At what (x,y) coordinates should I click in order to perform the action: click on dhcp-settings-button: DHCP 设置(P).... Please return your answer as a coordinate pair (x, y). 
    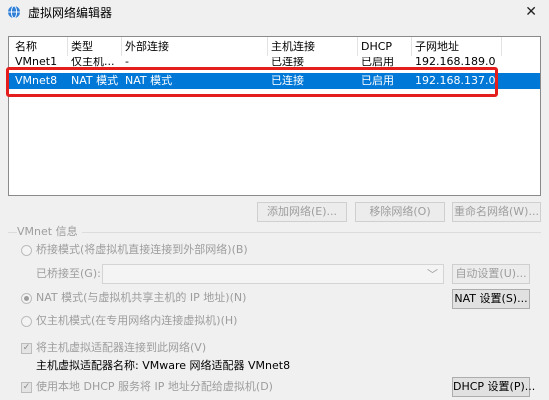
    Looking at the image, I should click on (493, 387).